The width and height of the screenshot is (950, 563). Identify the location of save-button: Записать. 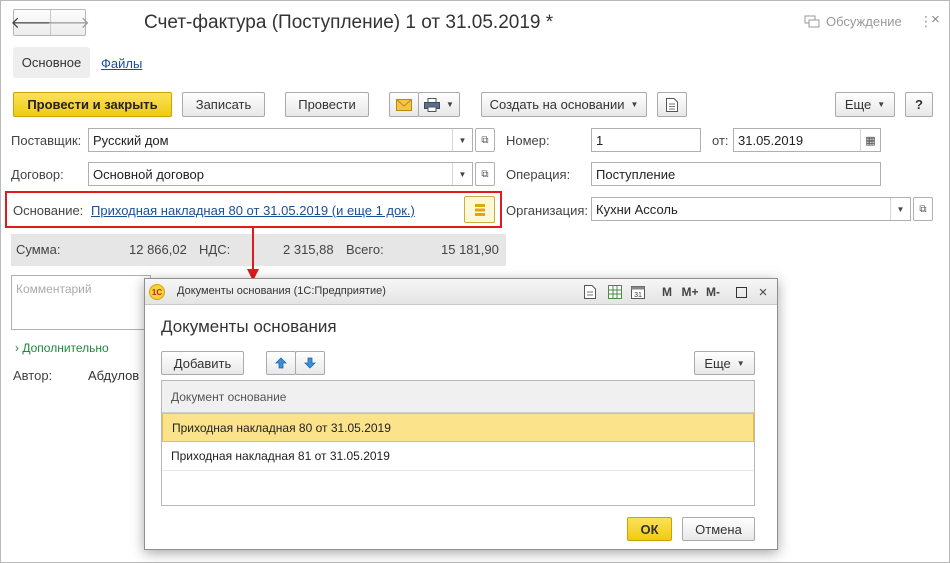
(223, 104).